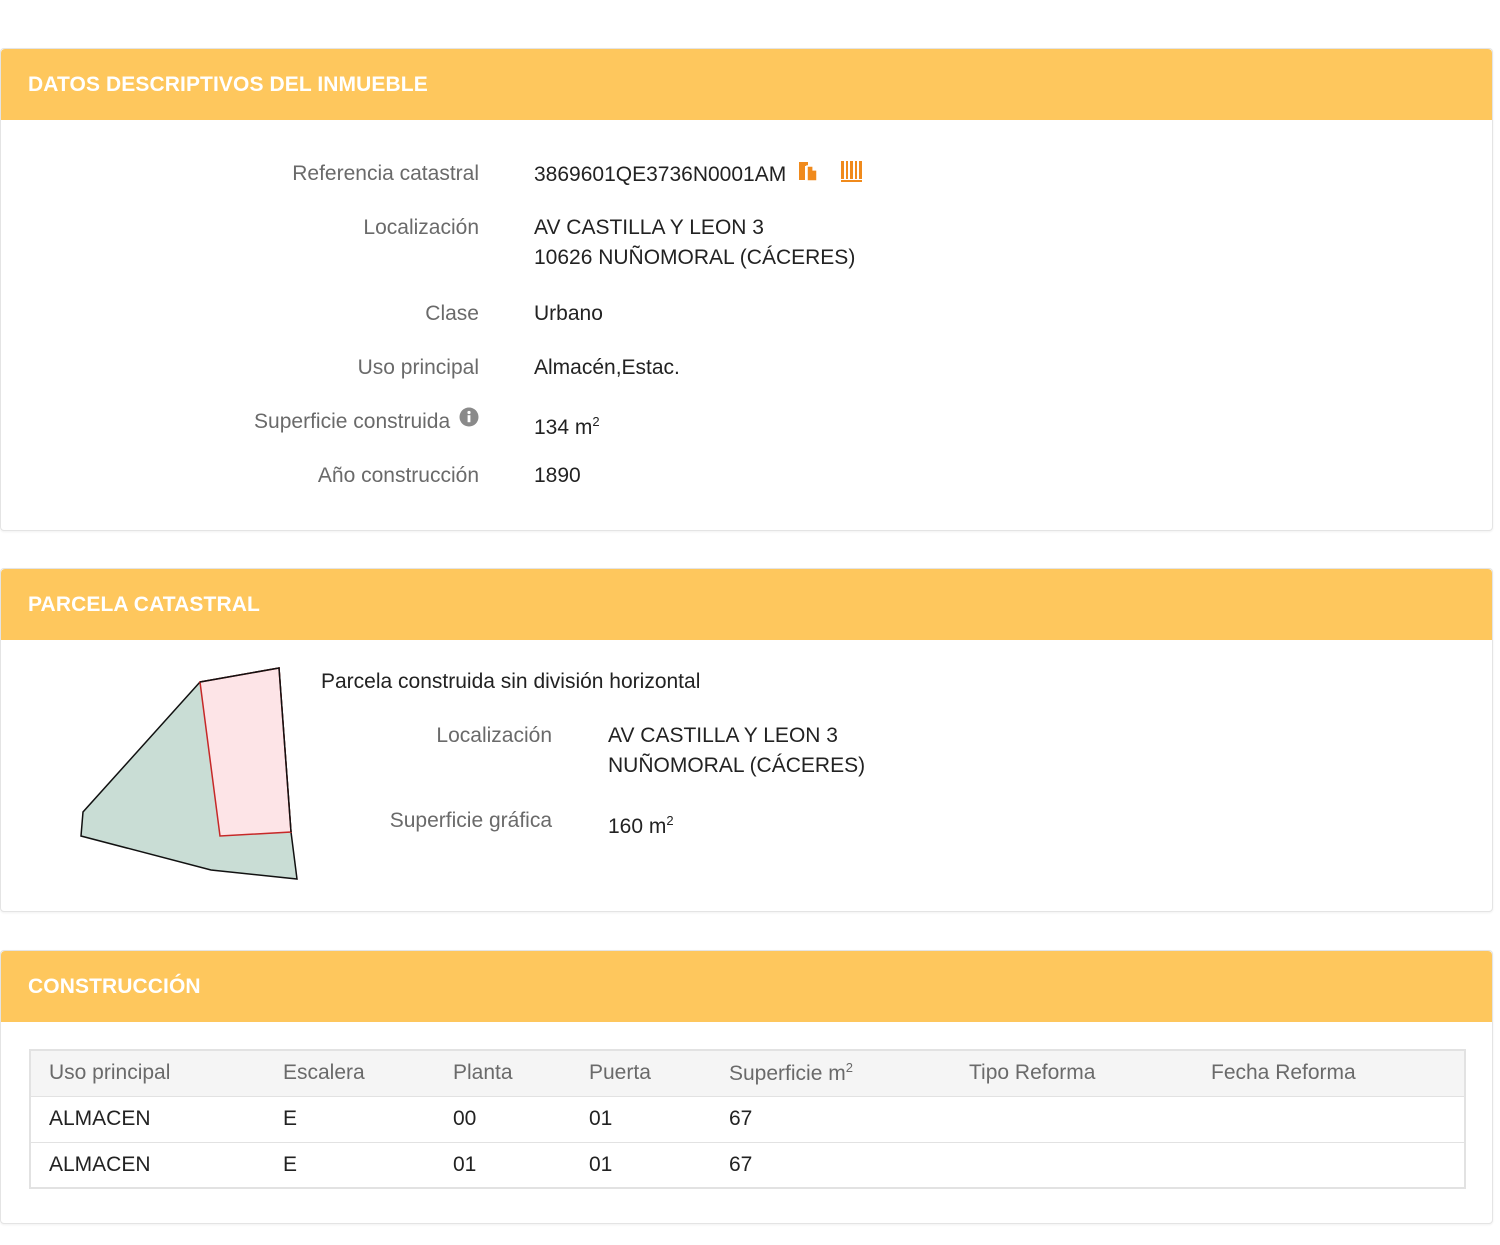 Image resolution: width=1500 pixels, height=1245 pixels. What do you see at coordinates (737, 765) in the screenshot?
I see `parcela-localizacion-line2: NUÑOMORAL (CÁCERES)` at bounding box center [737, 765].